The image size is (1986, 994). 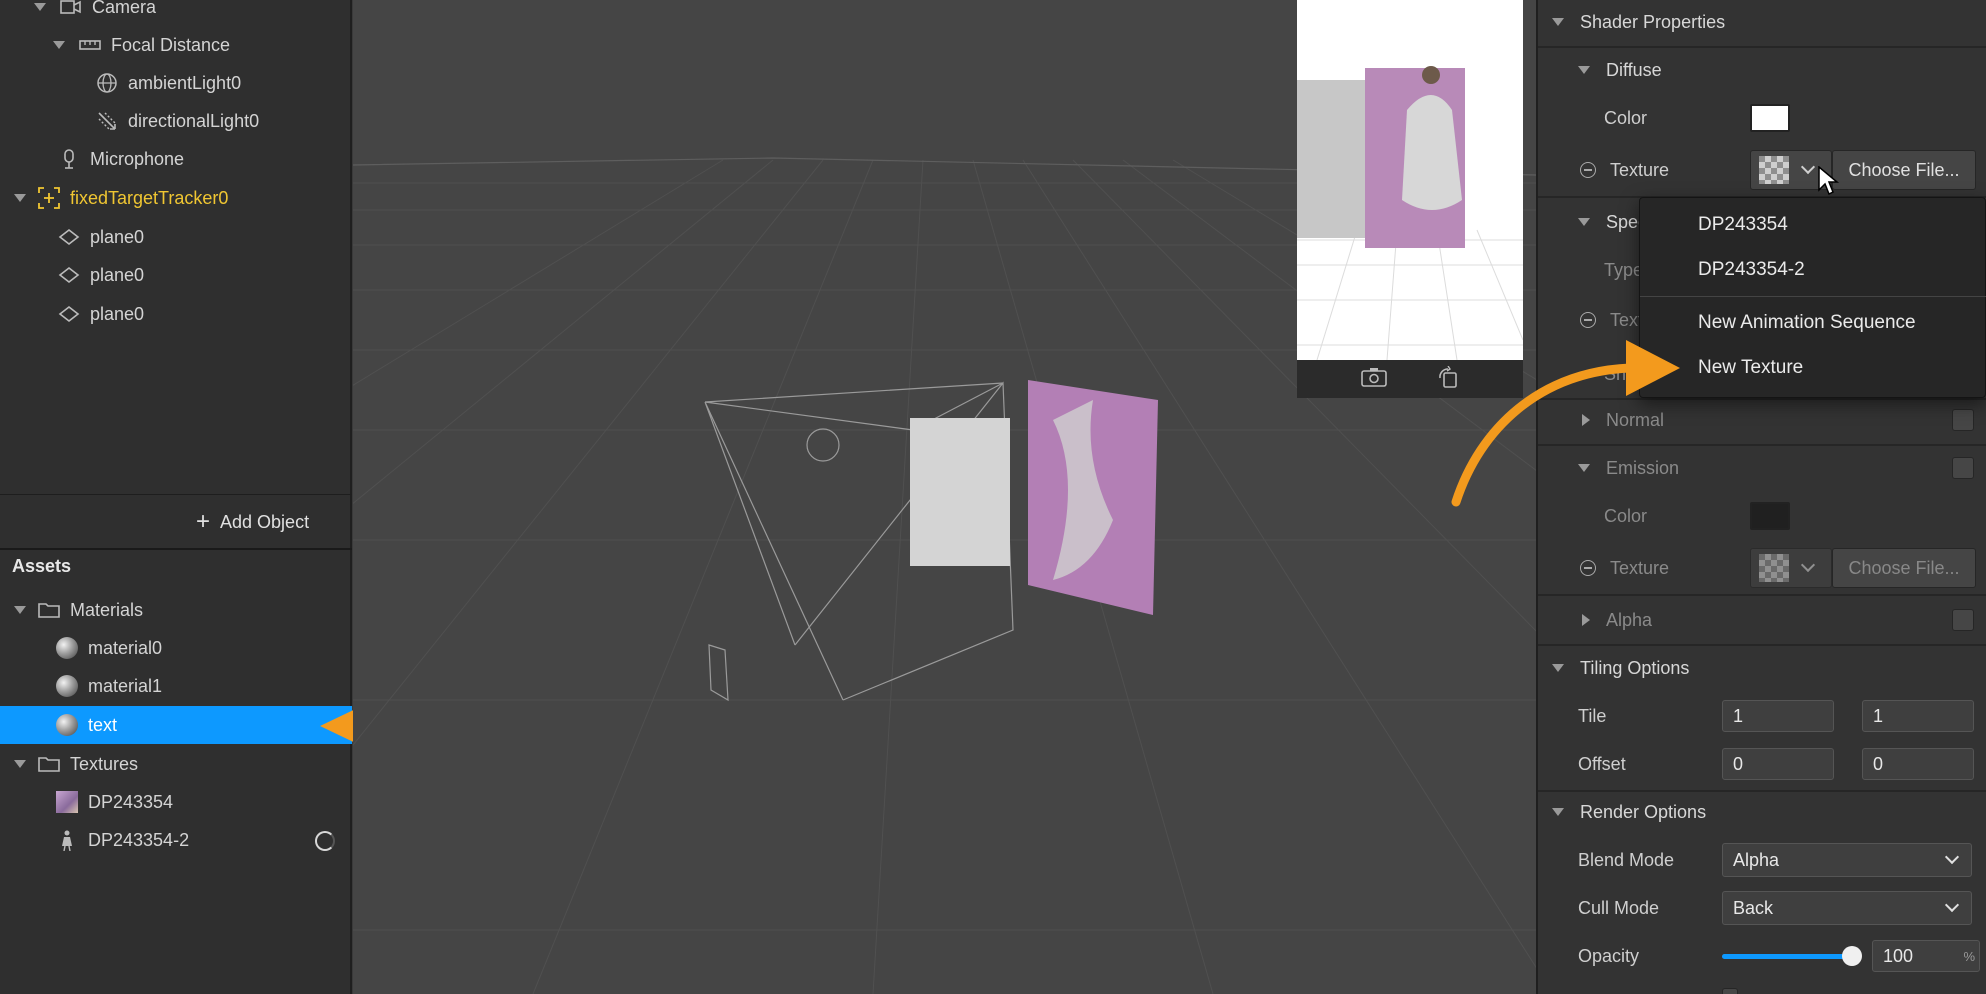 What do you see at coordinates (177, 121) in the screenshot?
I see `tree-item-directional-light: directionalLight0` at bounding box center [177, 121].